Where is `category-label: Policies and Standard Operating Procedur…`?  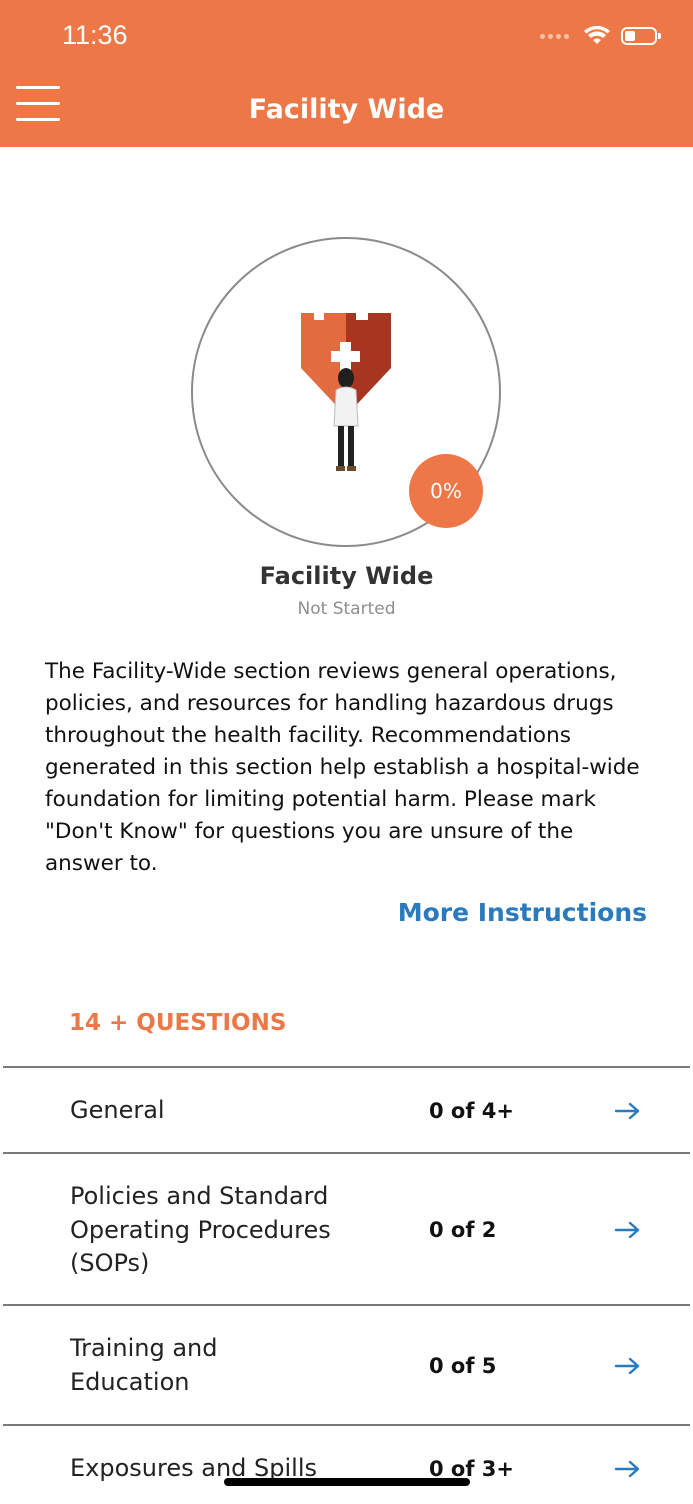 category-label: Policies and Standard Operating Procedur… is located at coordinates (200, 1229).